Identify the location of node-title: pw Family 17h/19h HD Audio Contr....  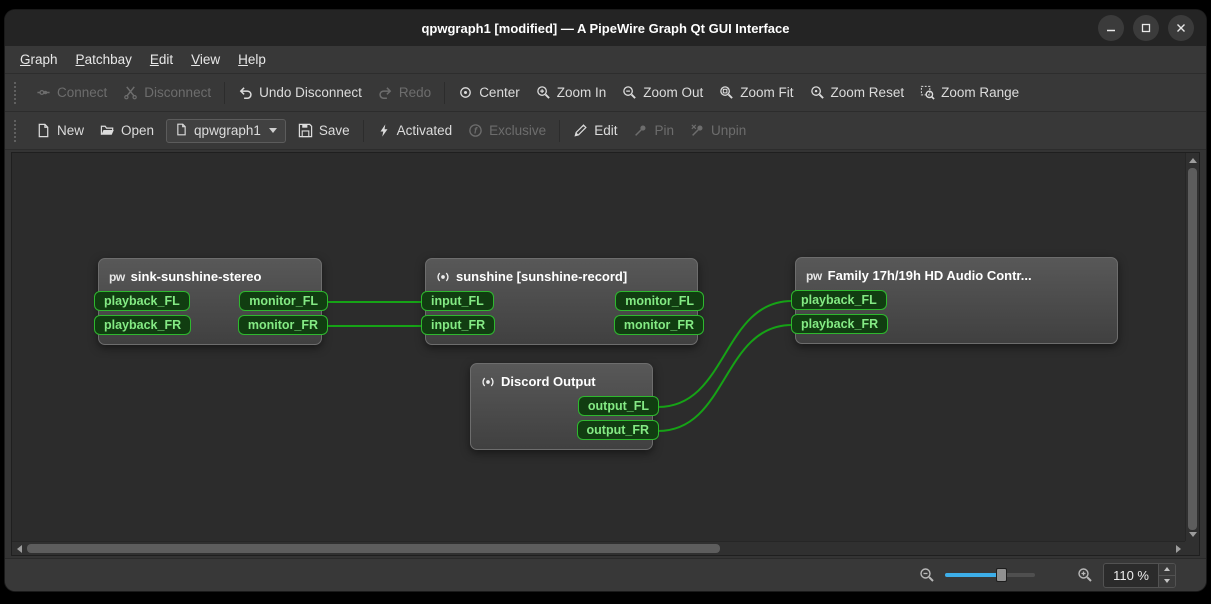
(956, 272).